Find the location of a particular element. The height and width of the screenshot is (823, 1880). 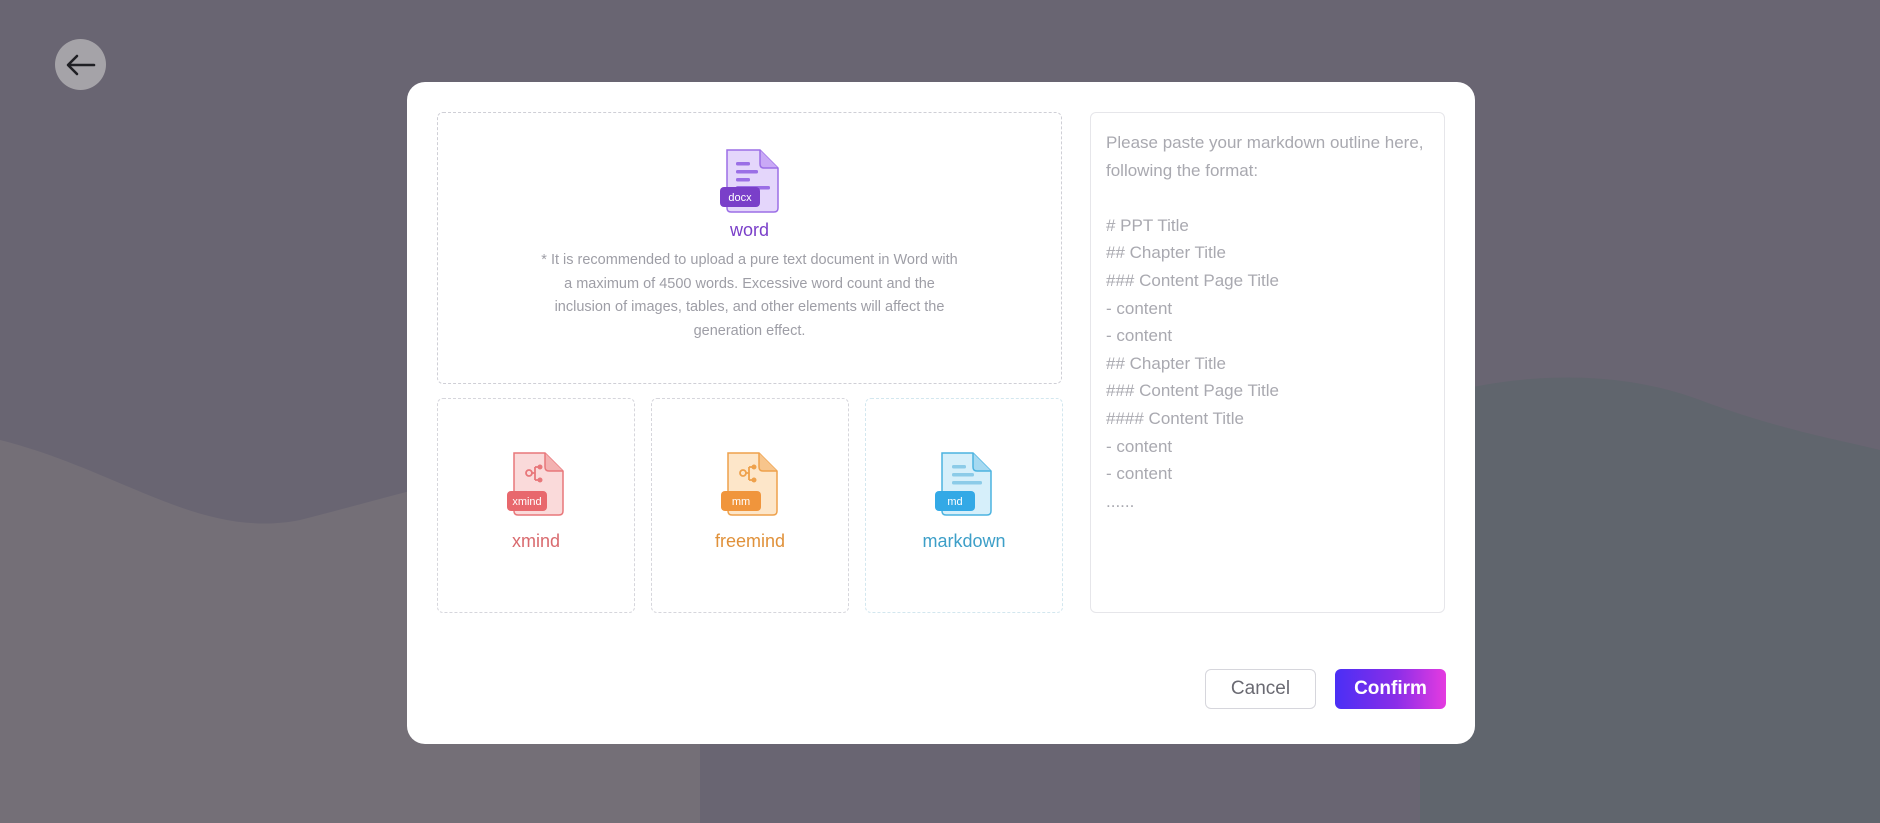

word-label: word is located at coordinates (749, 230).